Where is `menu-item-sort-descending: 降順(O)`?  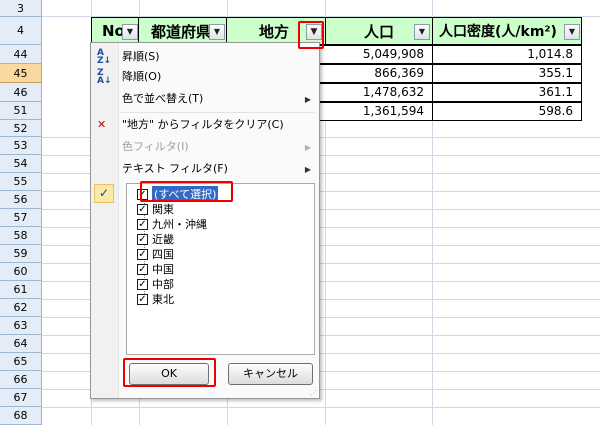
menu-item-sort-descending: 降順(O) is located at coordinates (141, 77).